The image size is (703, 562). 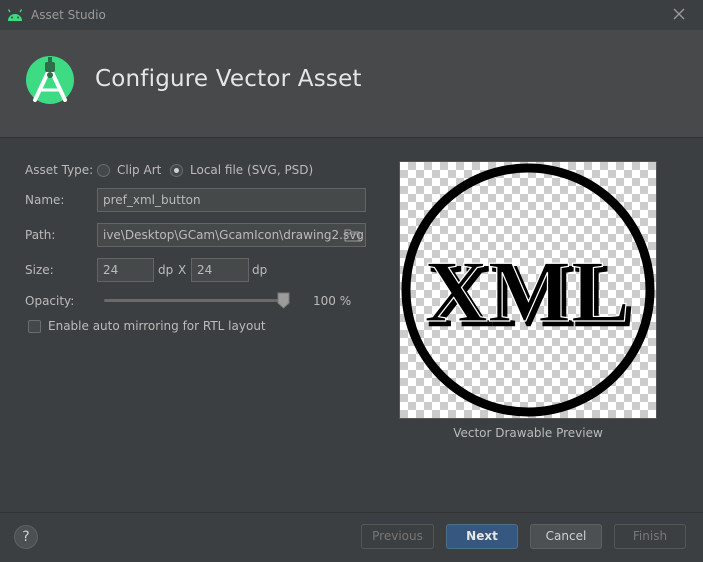 What do you see at coordinates (196, 300) in the screenshot?
I see `opacity-slider` at bounding box center [196, 300].